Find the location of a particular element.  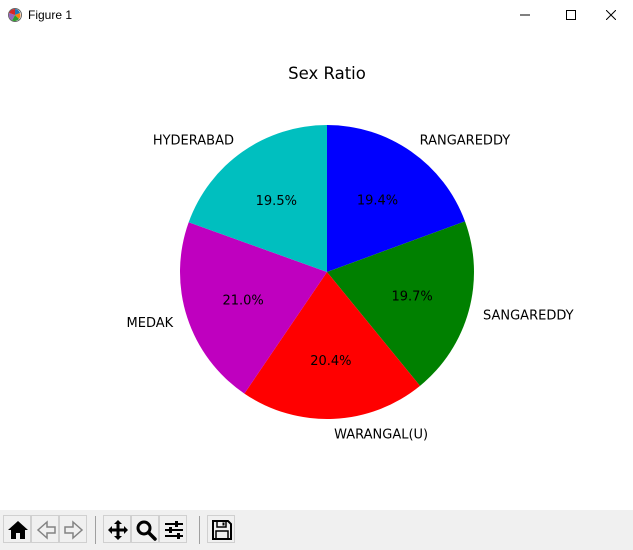

configure-subplots-button is located at coordinates (173, 529).